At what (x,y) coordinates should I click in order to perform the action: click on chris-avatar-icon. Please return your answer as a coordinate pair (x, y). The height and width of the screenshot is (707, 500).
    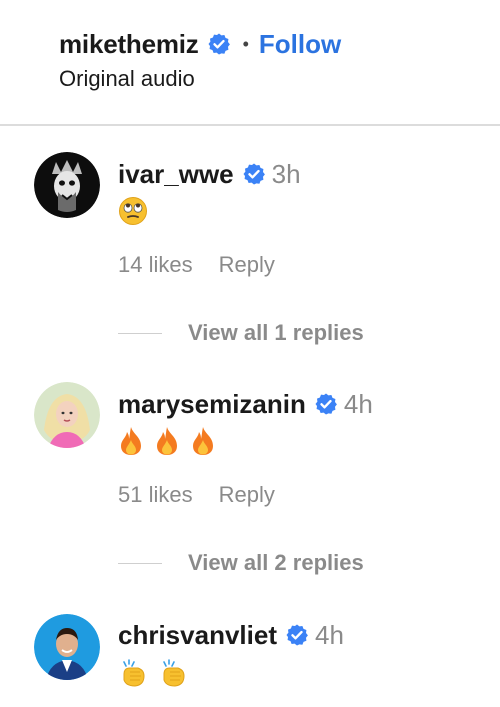
    Looking at the image, I should click on (67, 647).